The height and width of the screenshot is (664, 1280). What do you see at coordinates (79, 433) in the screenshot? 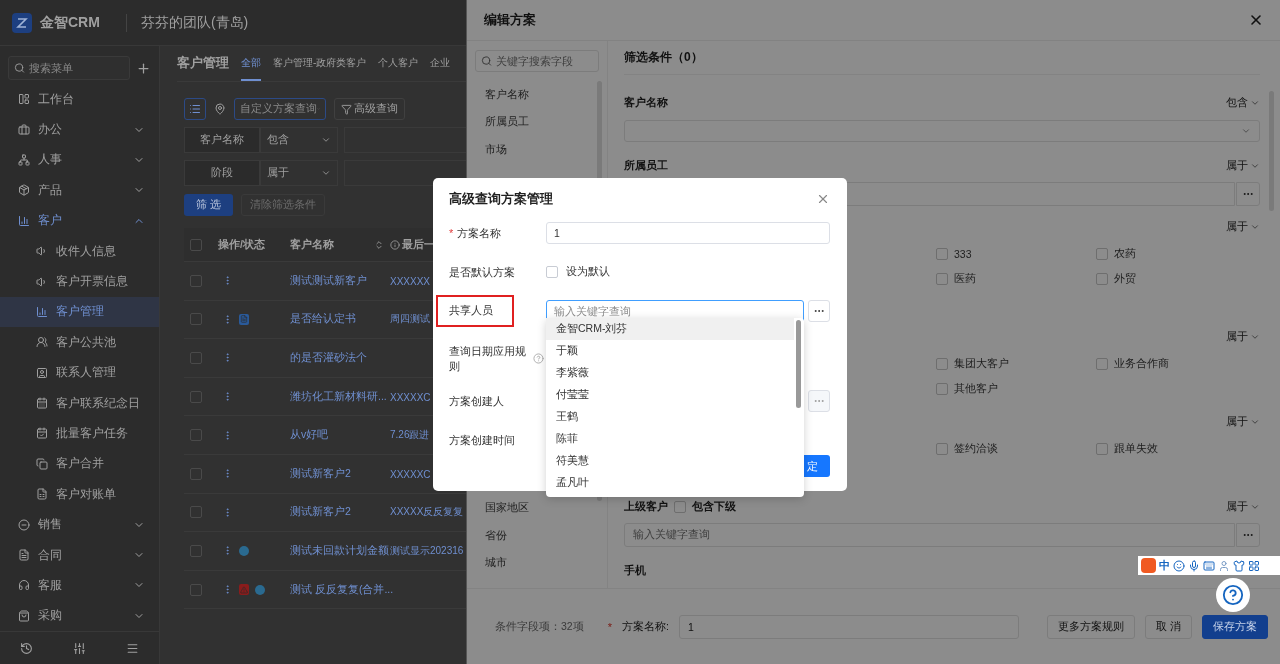
I see `sidebar-subitem: 批量客户任务` at bounding box center [79, 433].